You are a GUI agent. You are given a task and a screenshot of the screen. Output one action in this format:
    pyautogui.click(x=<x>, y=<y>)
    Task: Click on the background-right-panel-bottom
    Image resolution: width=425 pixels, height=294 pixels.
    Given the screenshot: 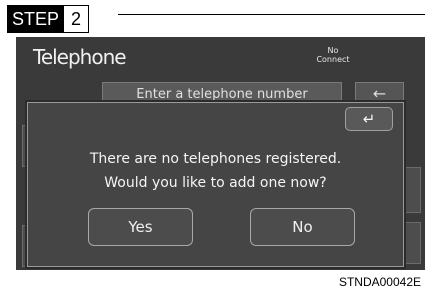 What is the action you would take?
    pyautogui.click(x=412, y=243)
    